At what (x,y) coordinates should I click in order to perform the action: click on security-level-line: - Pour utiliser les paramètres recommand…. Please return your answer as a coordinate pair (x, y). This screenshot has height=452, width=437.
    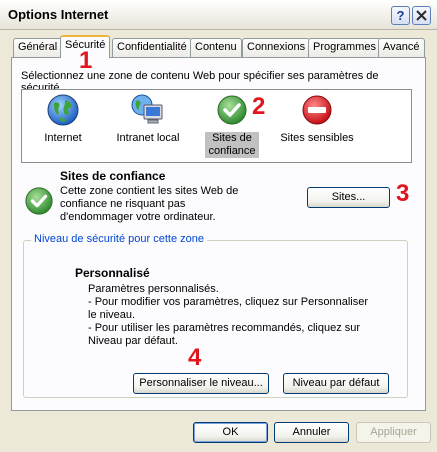
    Looking at the image, I should click on (224, 334).